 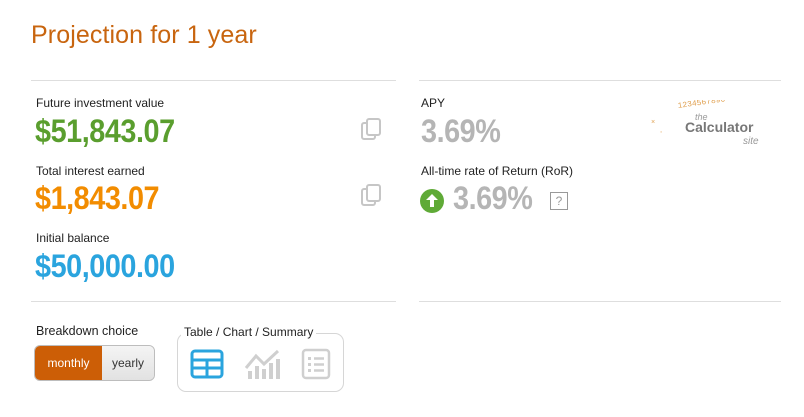 What do you see at coordinates (73, 238) in the screenshot?
I see `initial-balance-label: Initial balance` at bounding box center [73, 238].